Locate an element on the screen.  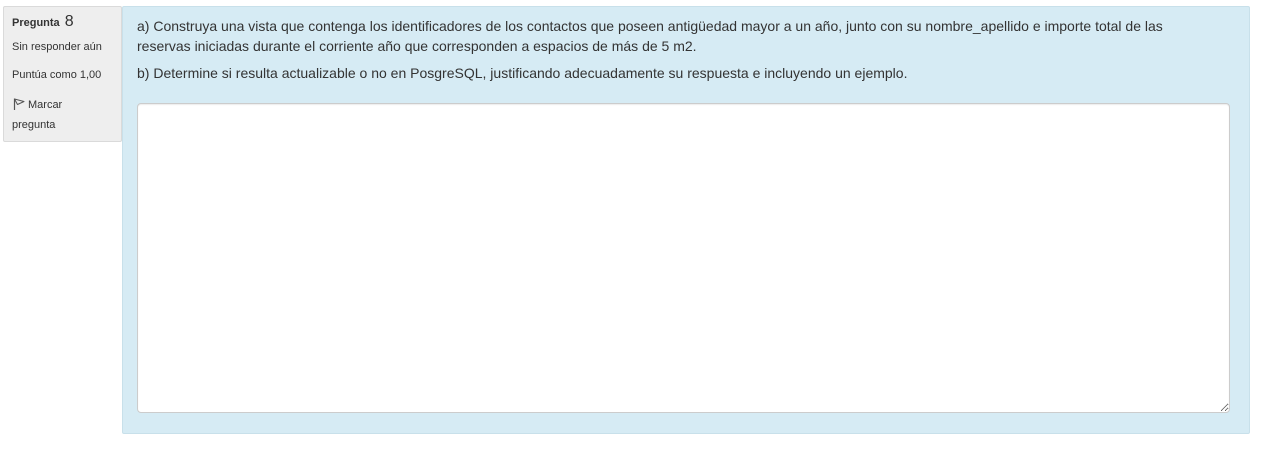
flag-icon is located at coordinates (19, 104).